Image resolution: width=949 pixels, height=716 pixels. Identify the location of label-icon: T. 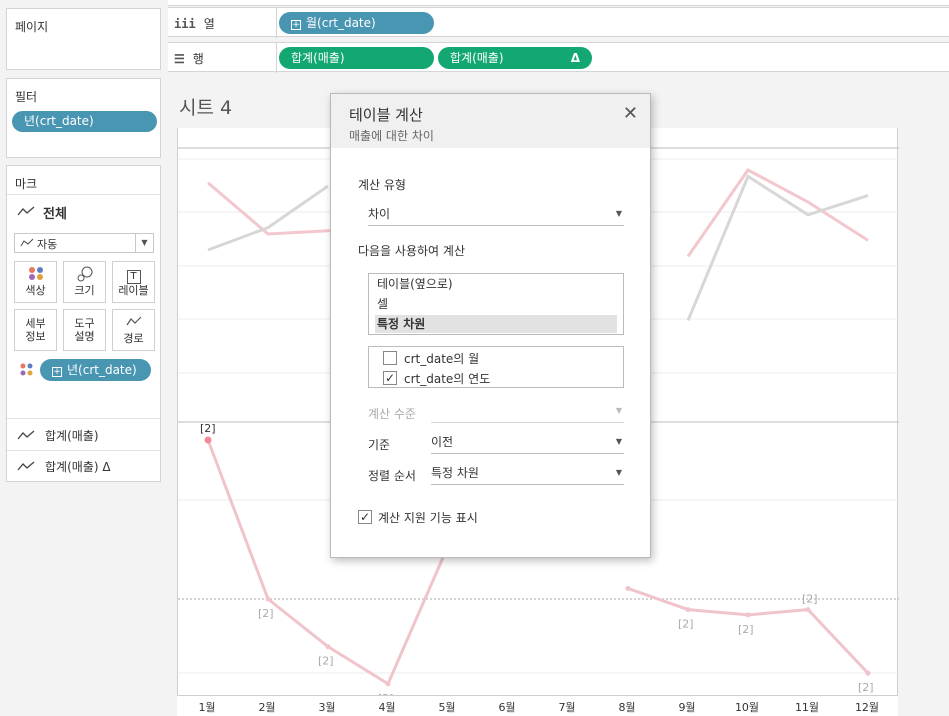
(133, 275).